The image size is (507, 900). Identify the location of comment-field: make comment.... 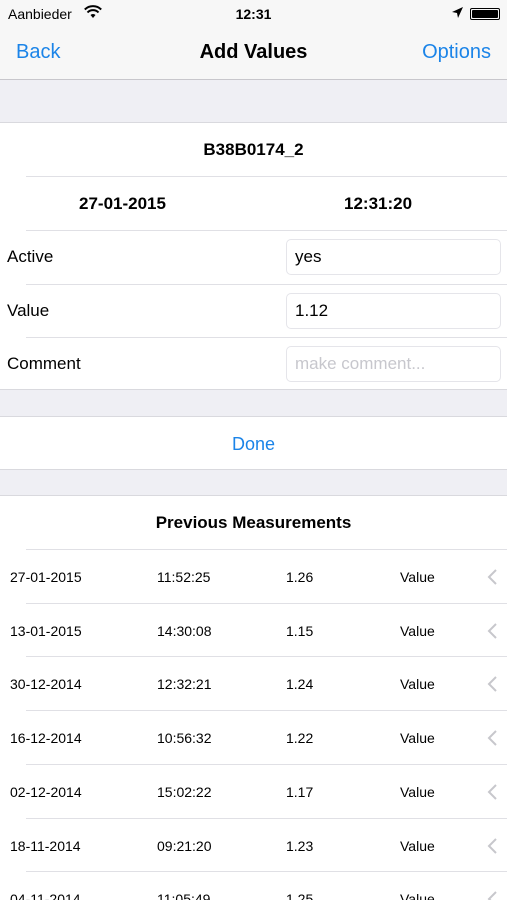
(393, 364).